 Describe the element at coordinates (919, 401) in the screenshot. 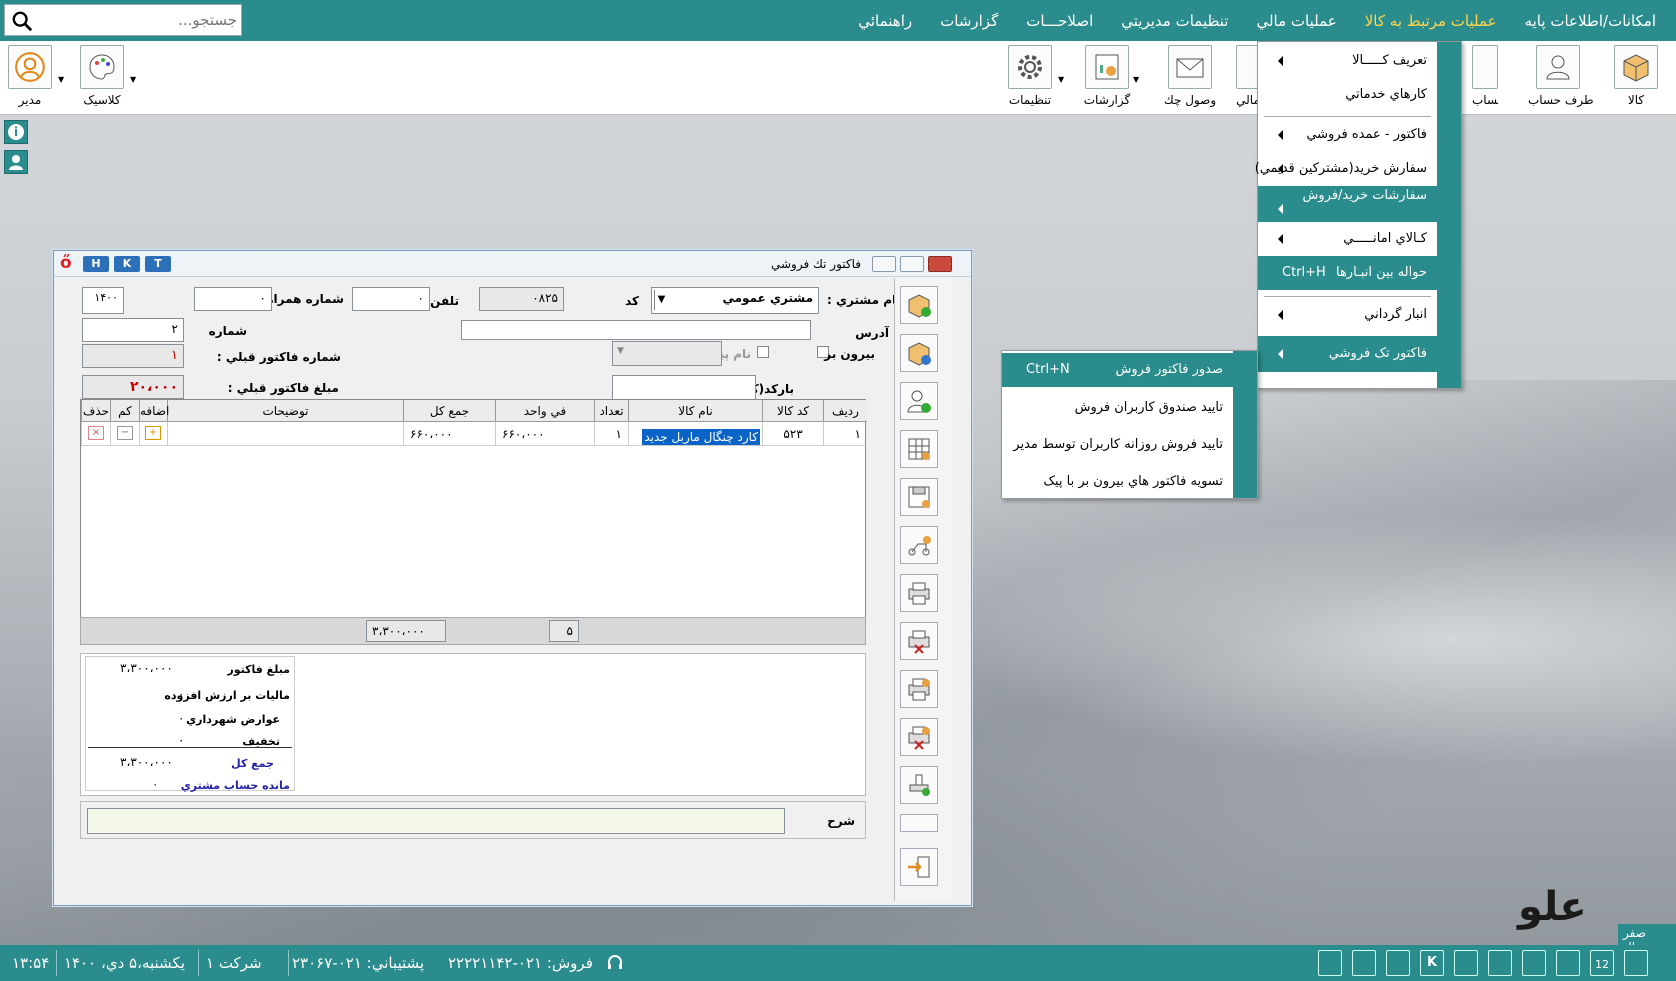

I see `add-person-icon` at that location.